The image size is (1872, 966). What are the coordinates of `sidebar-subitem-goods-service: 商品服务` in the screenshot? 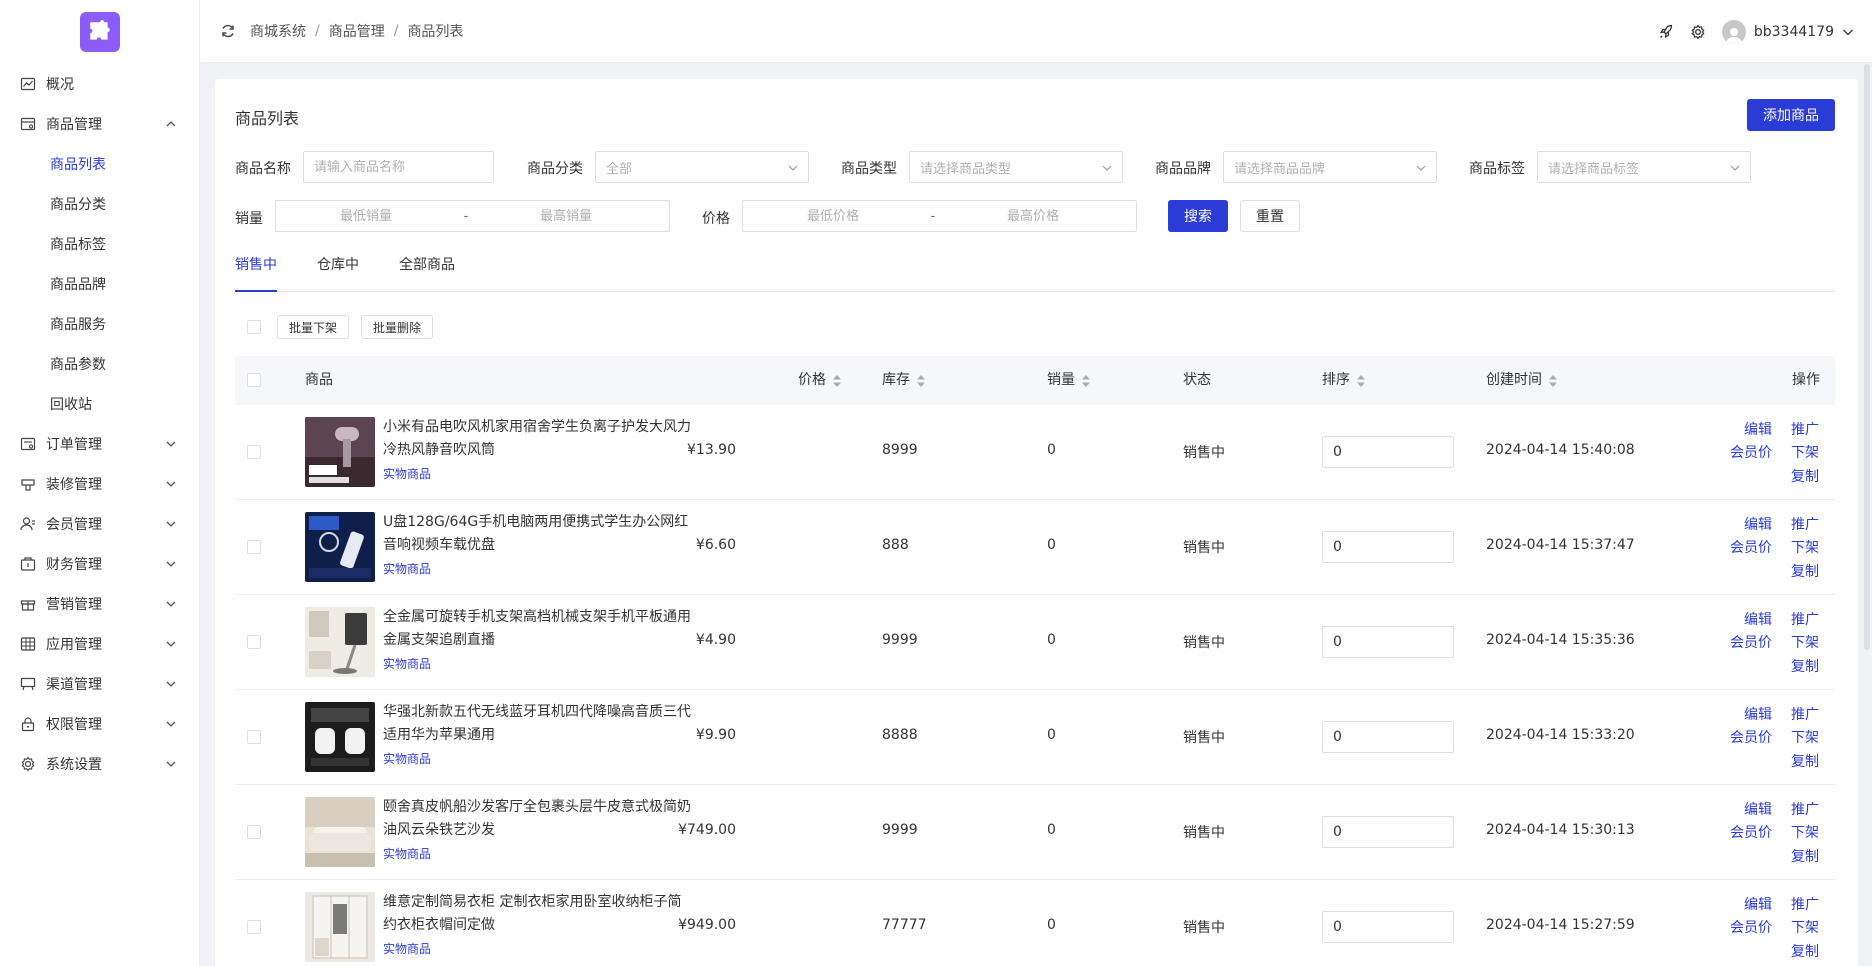 It's located at (99, 324).